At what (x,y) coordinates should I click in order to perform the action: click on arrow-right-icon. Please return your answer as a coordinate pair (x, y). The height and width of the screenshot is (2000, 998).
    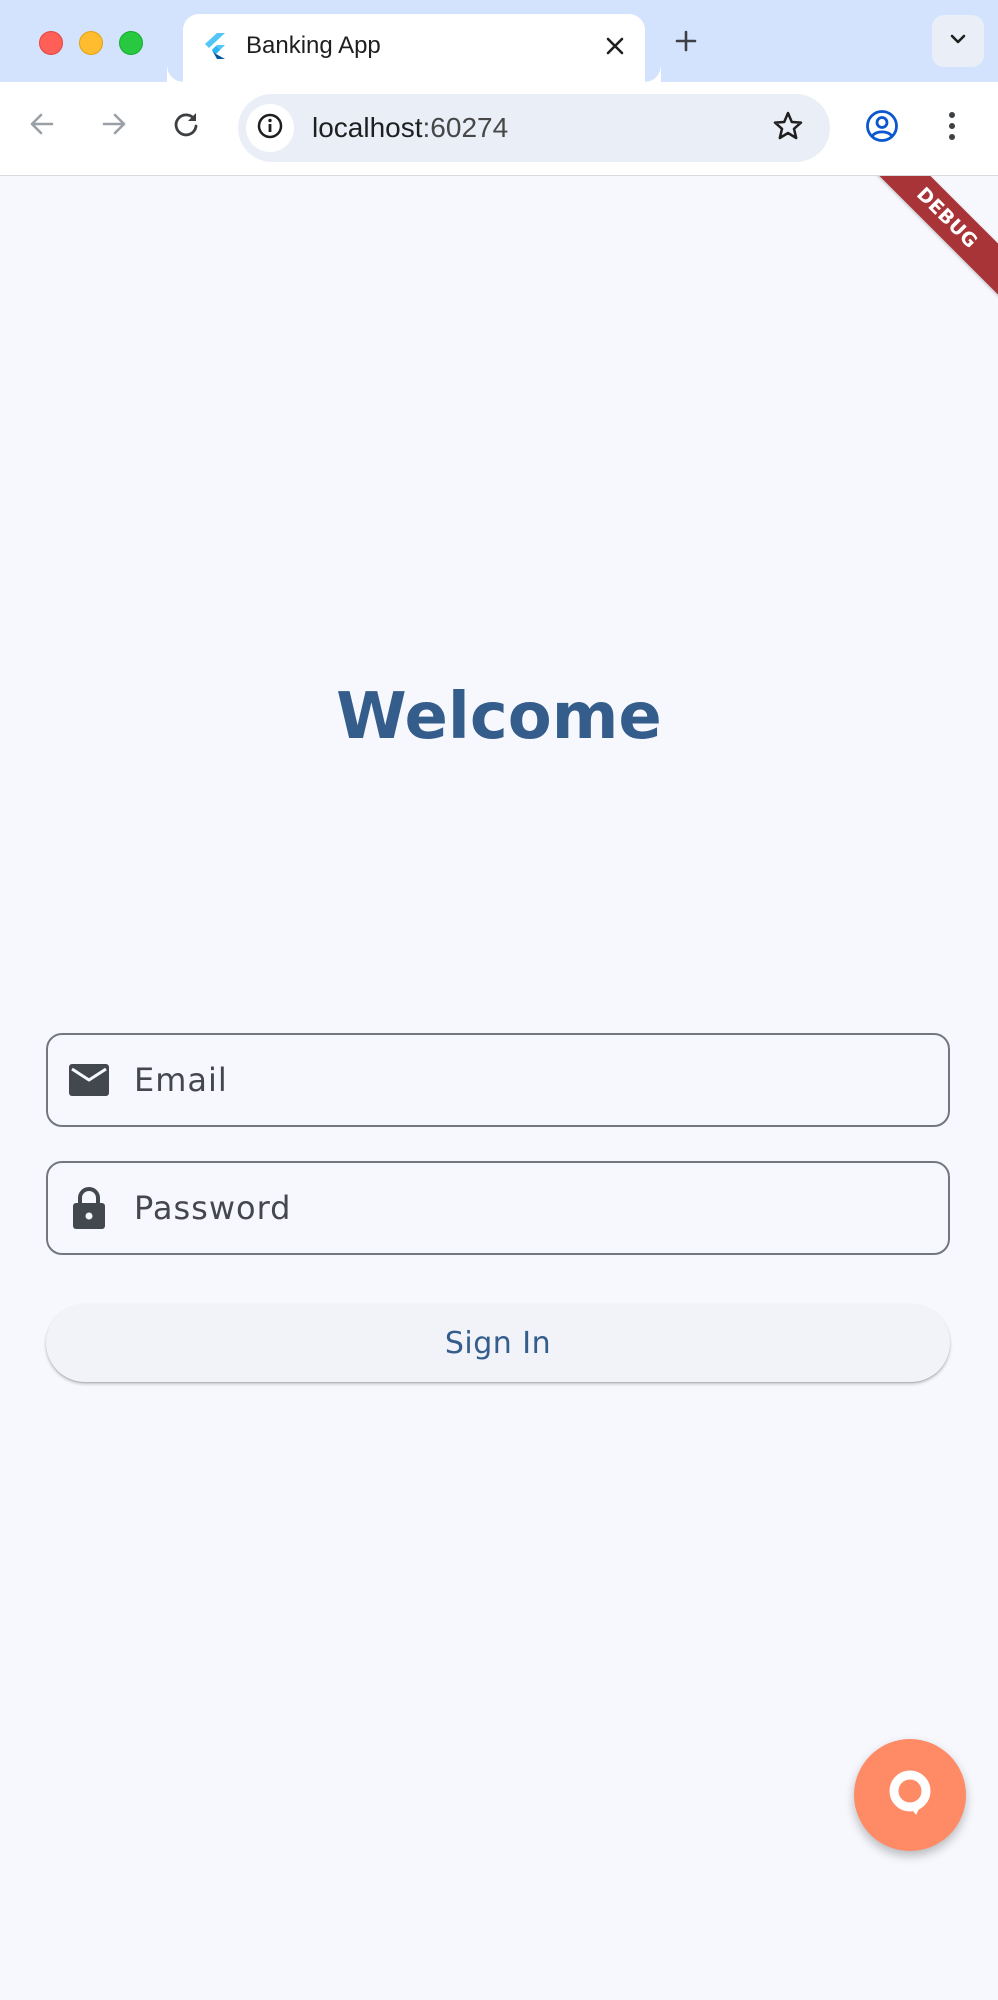
    Looking at the image, I should click on (114, 126).